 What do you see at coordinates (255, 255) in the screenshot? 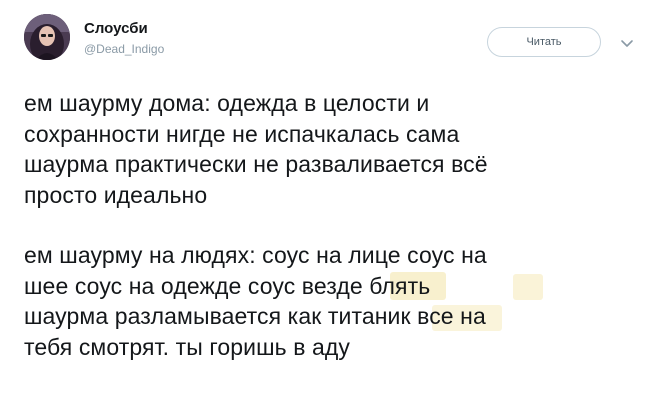
I see `tweet-line: ем шаурму на людях: соус на лице соус на` at bounding box center [255, 255].